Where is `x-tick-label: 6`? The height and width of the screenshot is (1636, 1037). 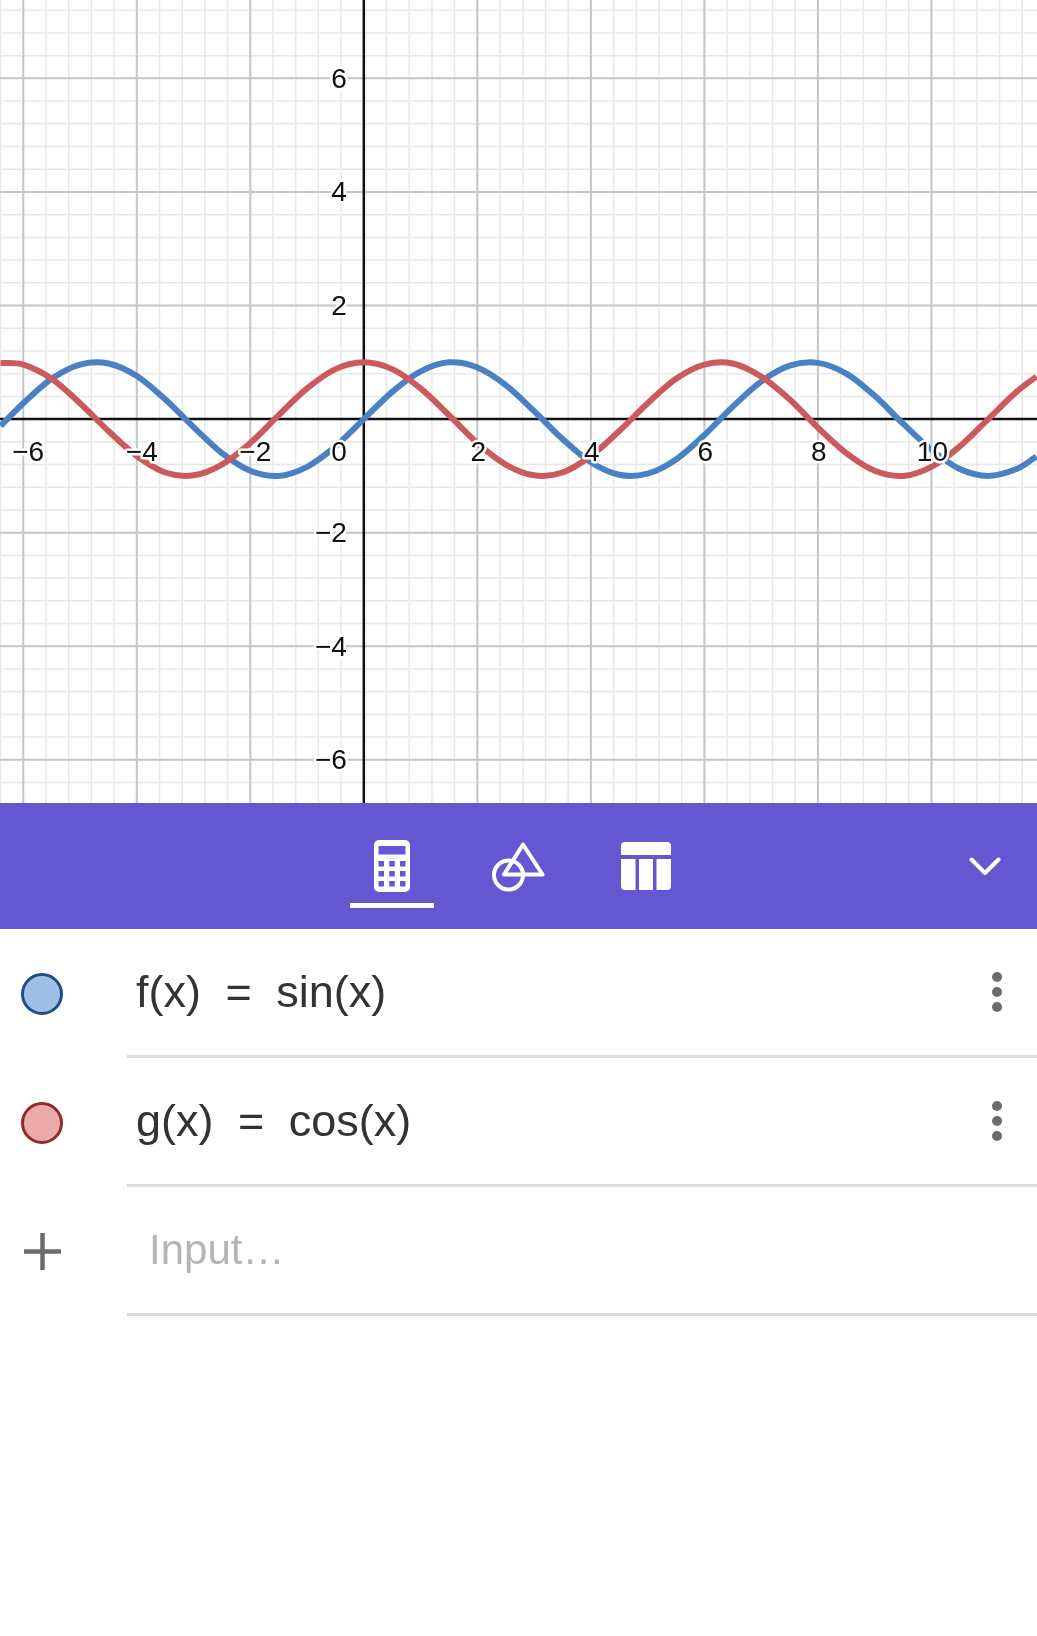
x-tick-label: 6 is located at coordinates (705, 451).